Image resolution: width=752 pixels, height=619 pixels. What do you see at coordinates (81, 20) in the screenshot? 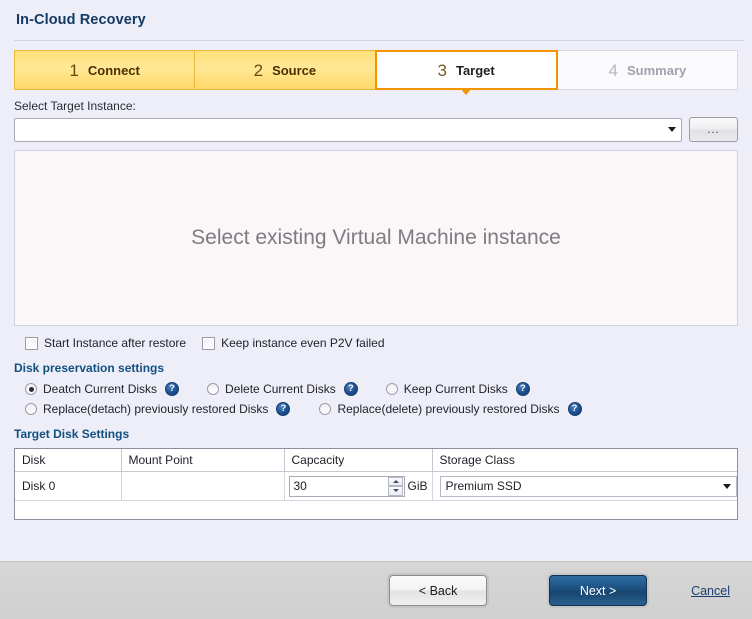
I see `page-title: In-Cloud Recovery` at bounding box center [81, 20].